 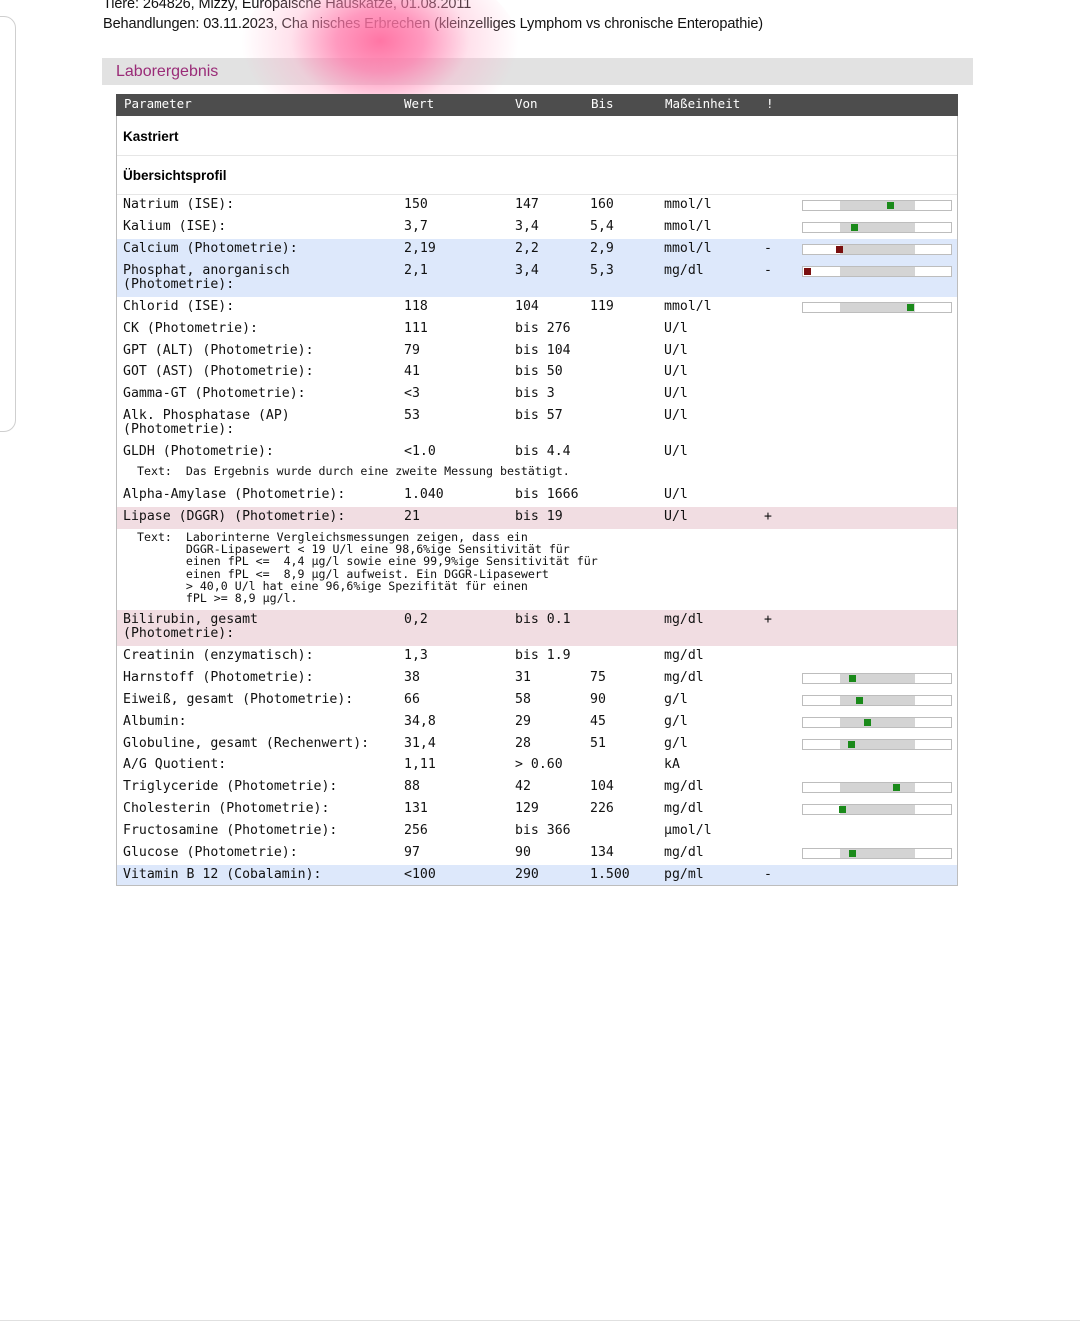 What do you see at coordinates (412, 350) in the screenshot?
I see `cell-wert: 79` at bounding box center [412, 350].